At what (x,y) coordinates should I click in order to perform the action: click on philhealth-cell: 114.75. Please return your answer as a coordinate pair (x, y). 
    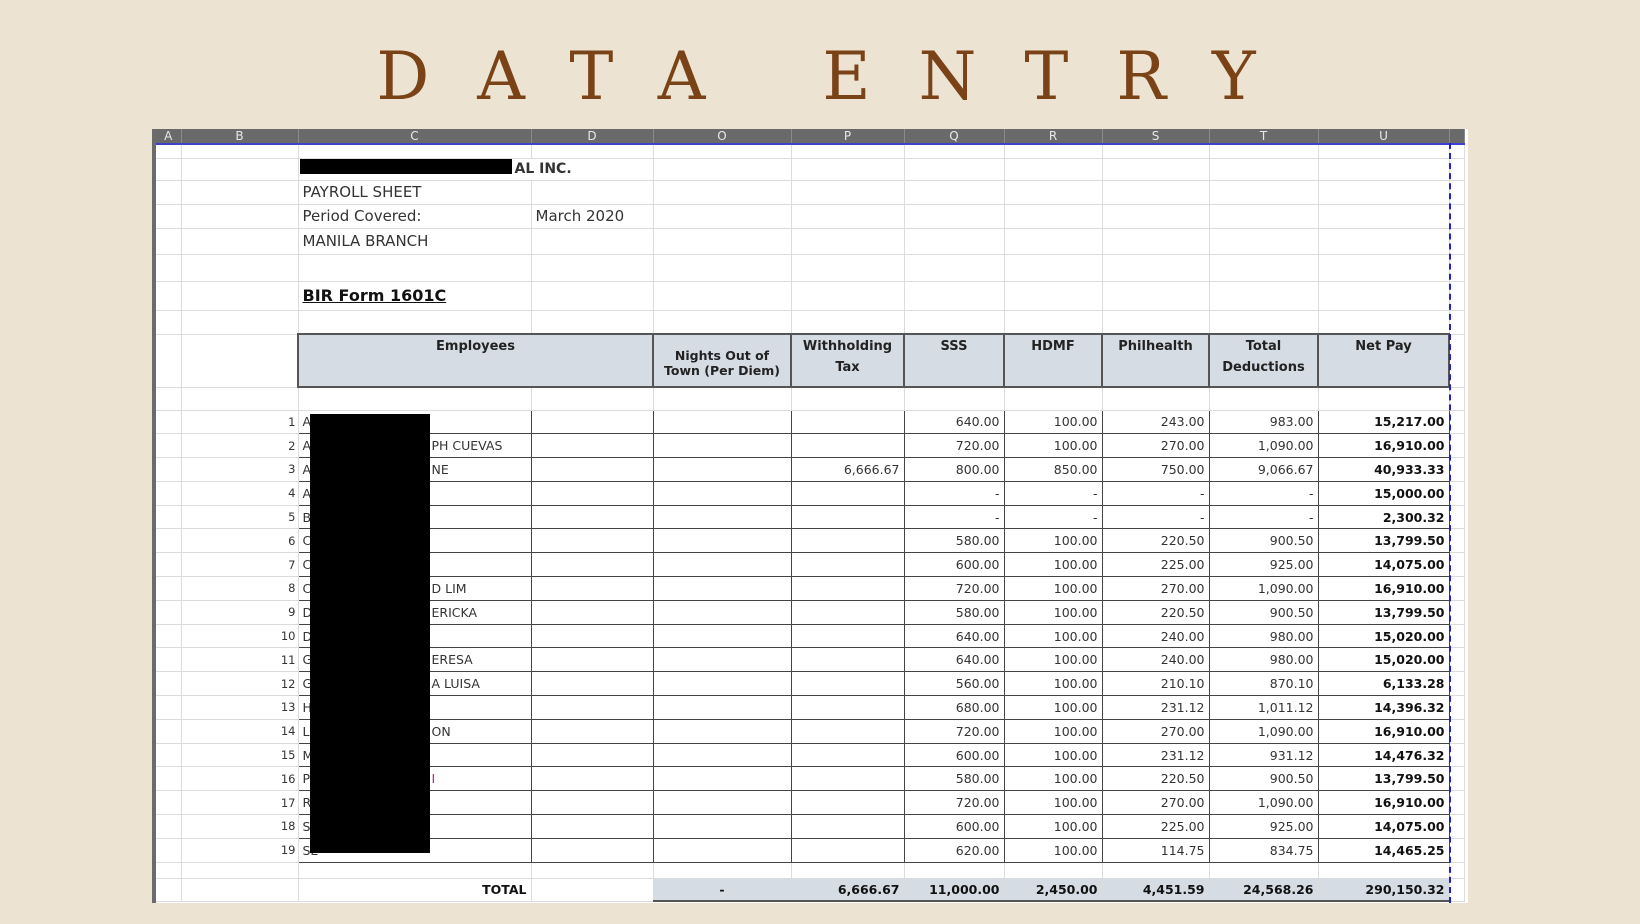
    Looking at the image, I should click on (1155, 850).